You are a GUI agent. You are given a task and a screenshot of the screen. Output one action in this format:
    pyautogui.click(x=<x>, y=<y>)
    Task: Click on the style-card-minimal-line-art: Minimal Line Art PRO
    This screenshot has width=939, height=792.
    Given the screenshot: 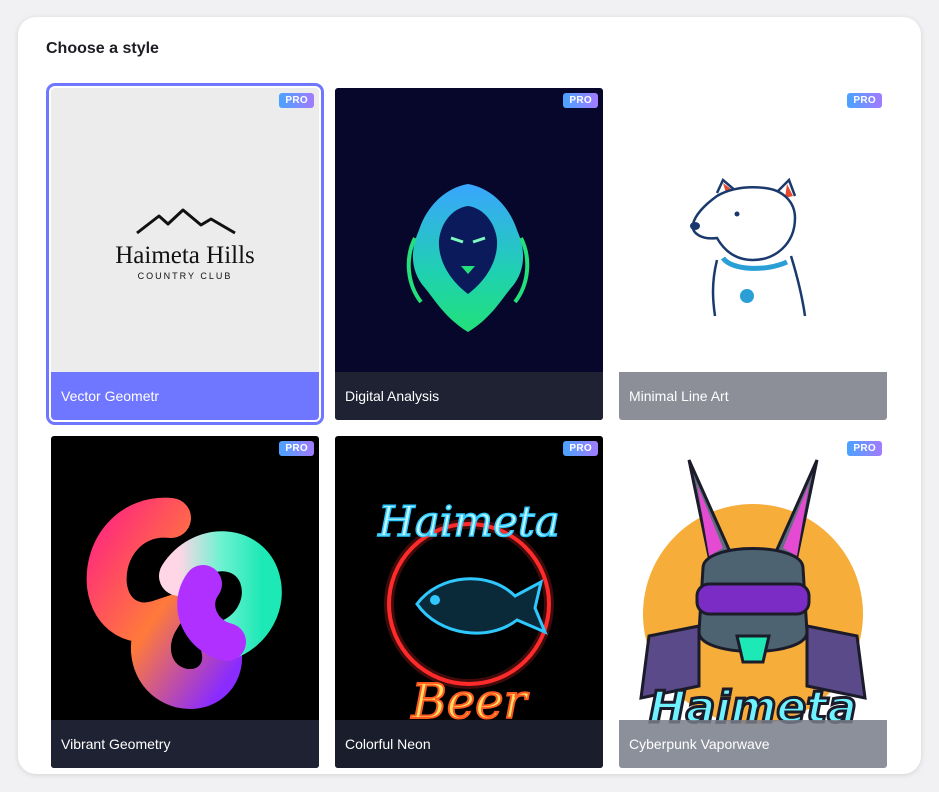 What is the action you would take?
    pyautogui.click(x=753, y=254)
    